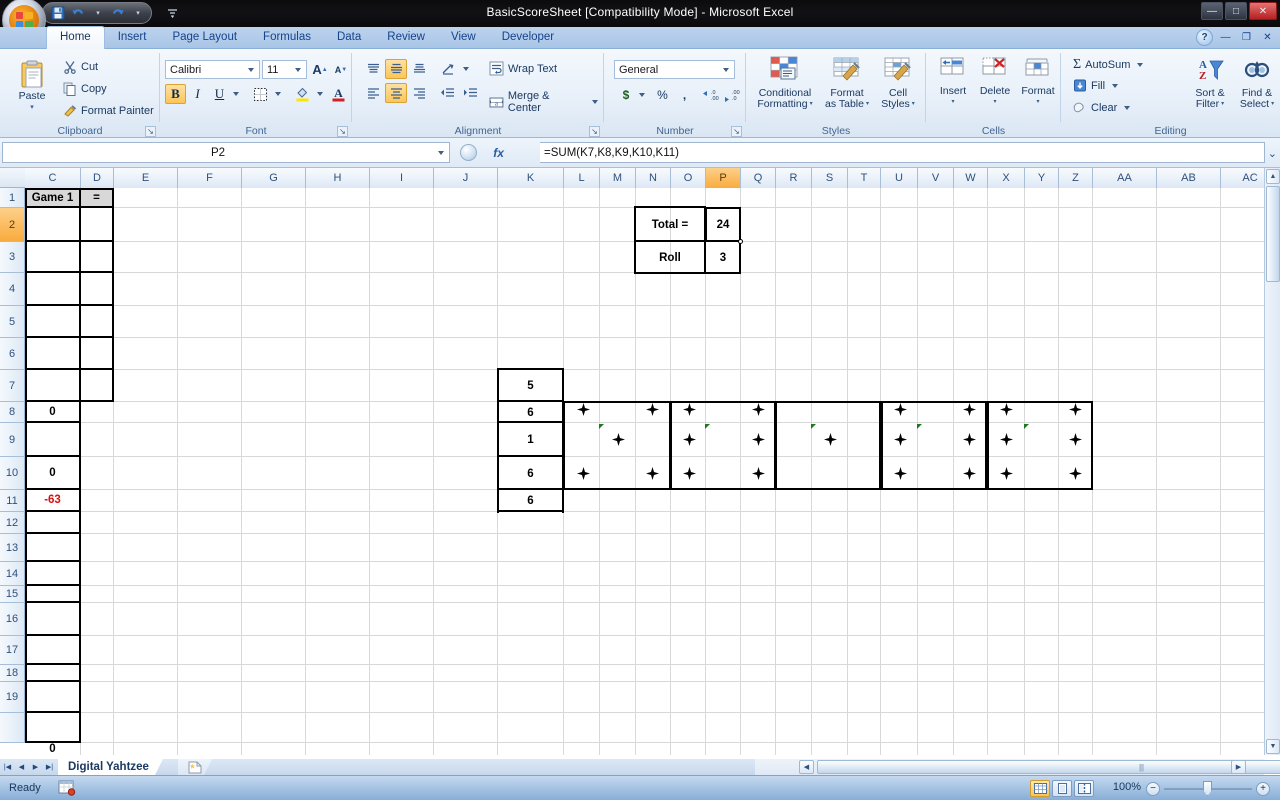 This screenshot has width=1280, height=800. What do you see at coordinates (448, 69) in the screenshot?
I see `orientation-button` at bounding box center [448, 69].